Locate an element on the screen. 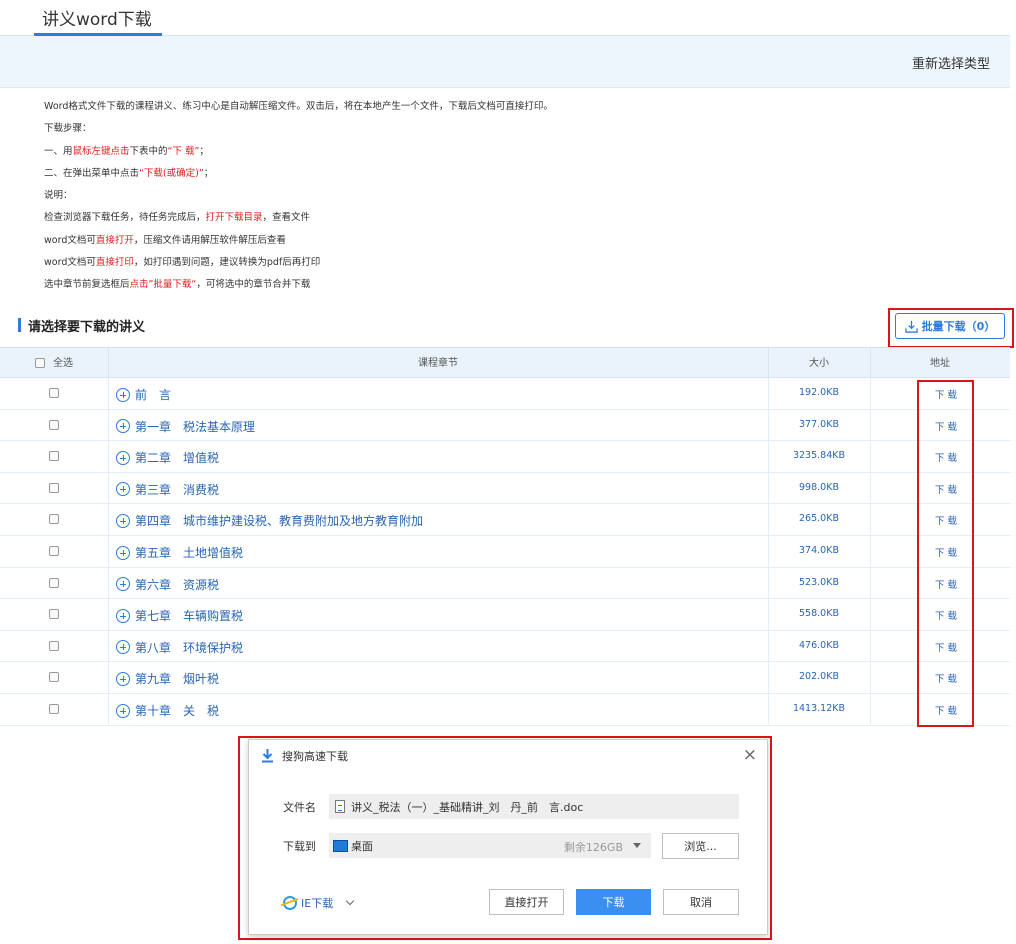 This screenshot has height=944, width=1016. chevron-down-icon is located at coordinates (350, 901).